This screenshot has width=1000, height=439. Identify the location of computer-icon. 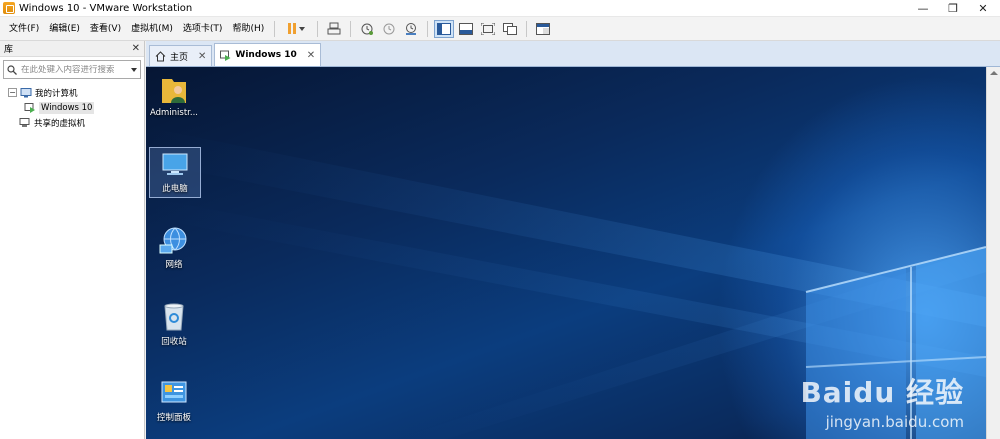
(26, 92).